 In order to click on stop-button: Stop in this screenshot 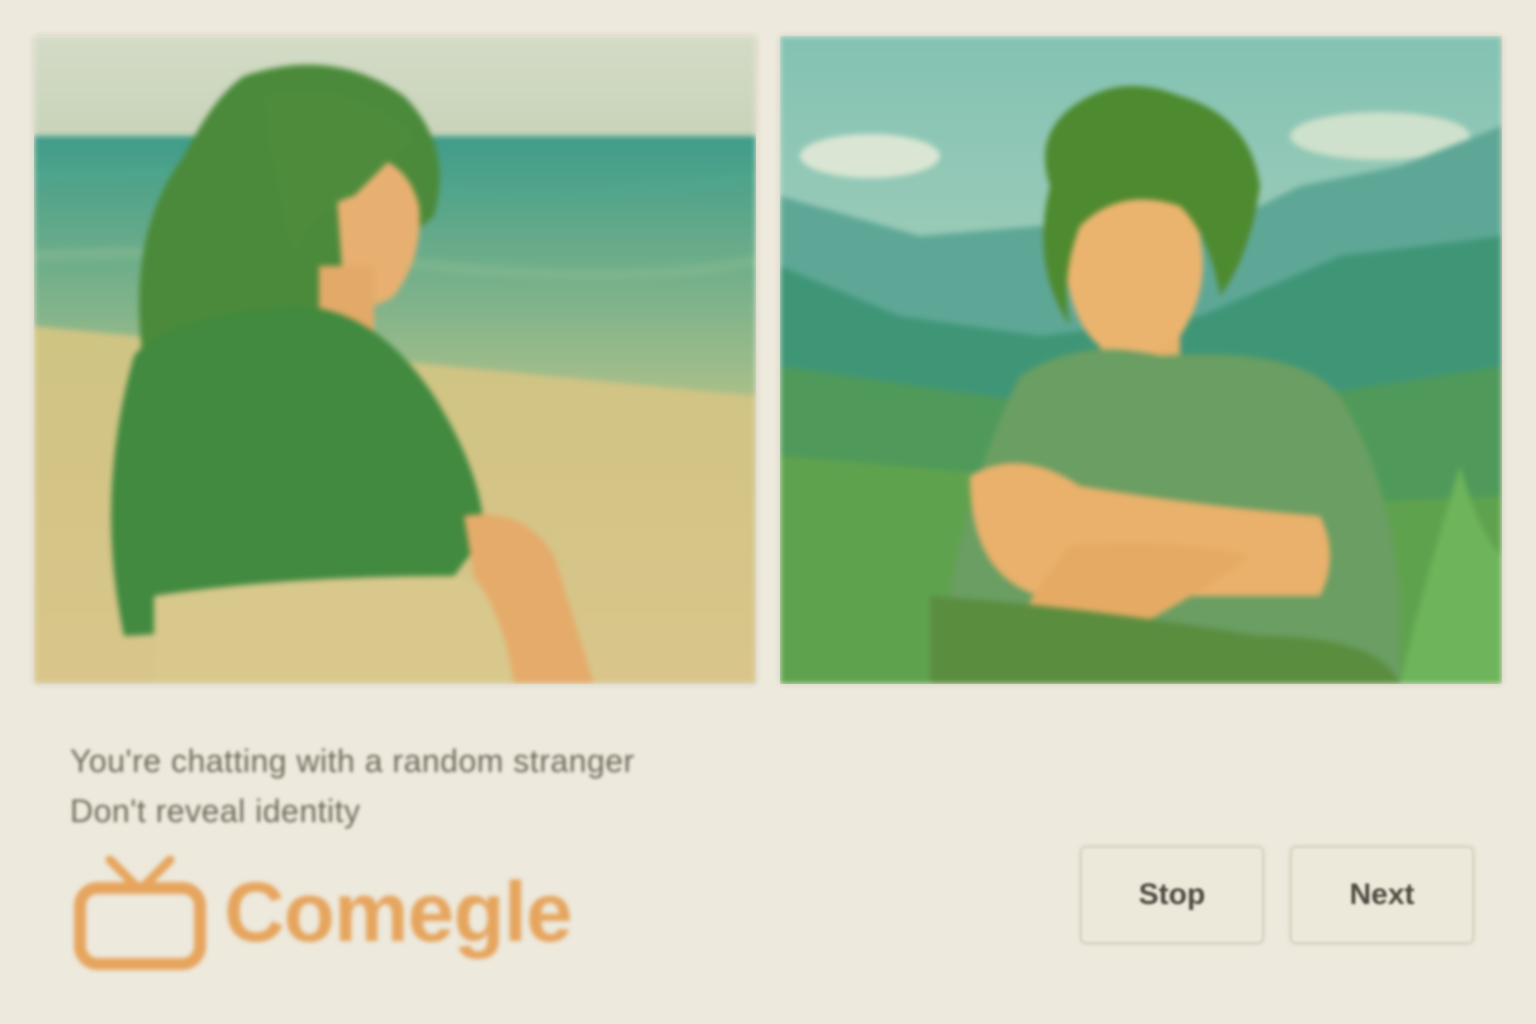, I will do `click(1172, 895)`.